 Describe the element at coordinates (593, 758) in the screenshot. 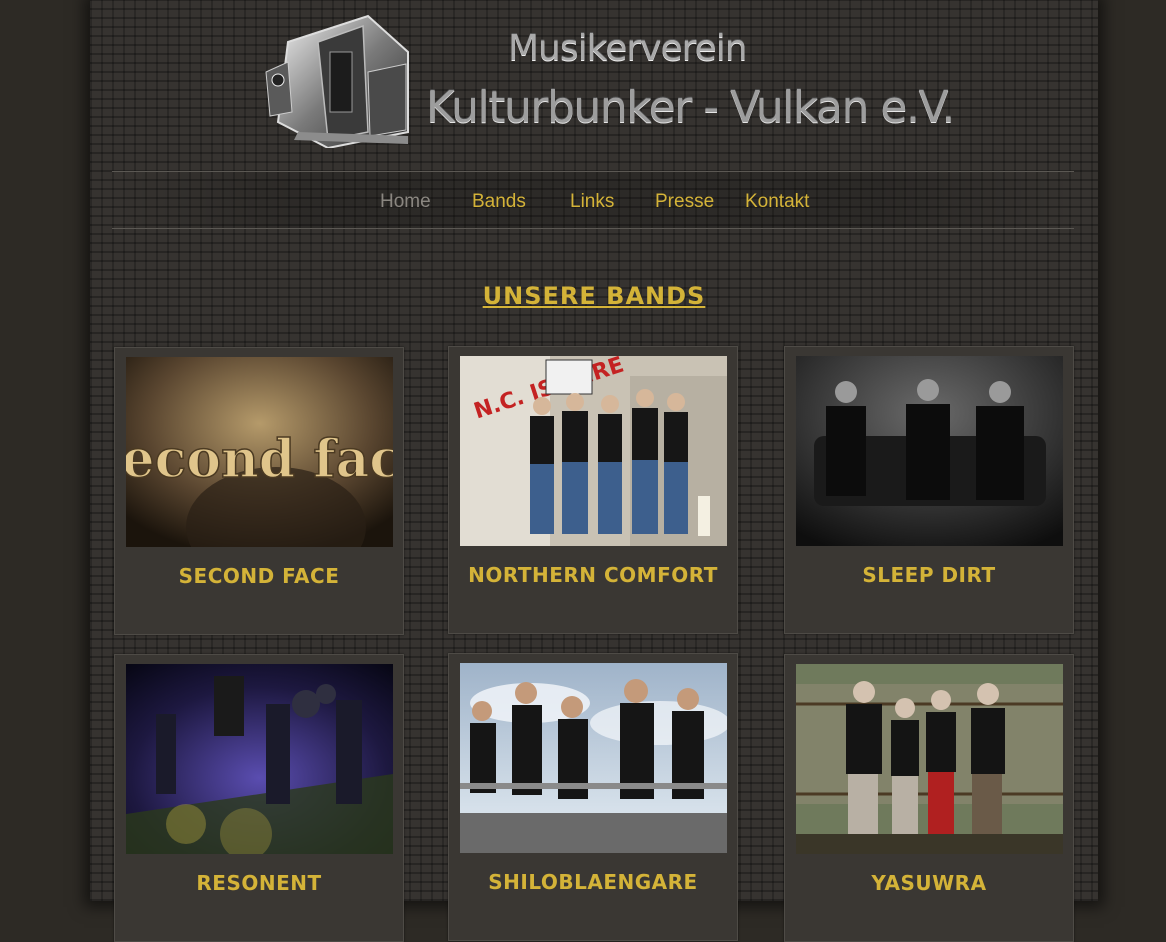

I see `band-photo-shiloblaengare` at that location.